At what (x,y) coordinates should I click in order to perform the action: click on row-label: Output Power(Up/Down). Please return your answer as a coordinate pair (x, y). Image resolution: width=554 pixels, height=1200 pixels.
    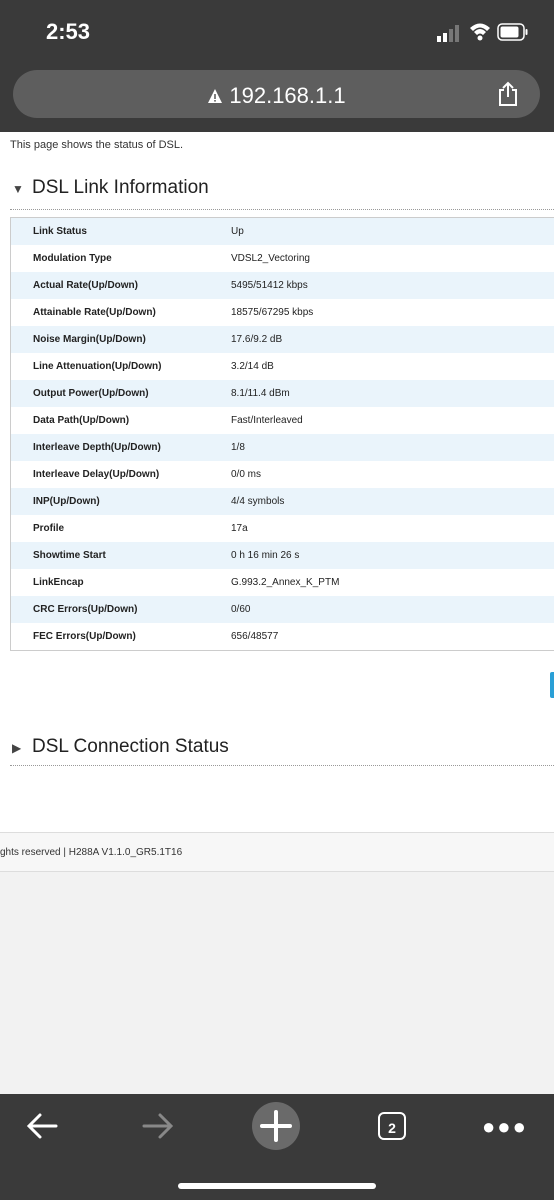
    Looking at the image, I should click on (91, 393).